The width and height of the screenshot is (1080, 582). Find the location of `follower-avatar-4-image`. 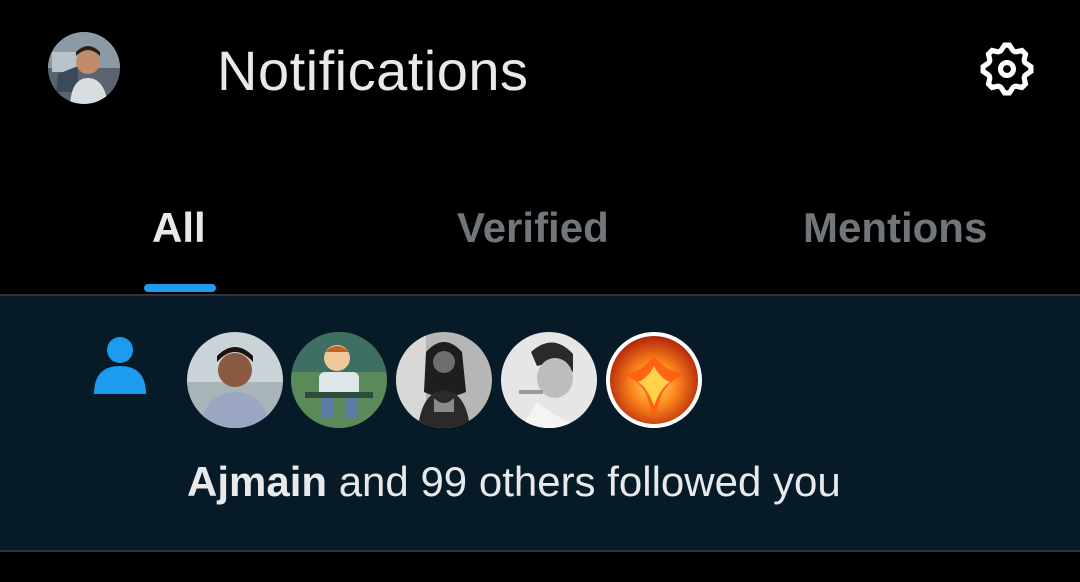

follower-avatar-4-image is located at coordinates (549, 380).